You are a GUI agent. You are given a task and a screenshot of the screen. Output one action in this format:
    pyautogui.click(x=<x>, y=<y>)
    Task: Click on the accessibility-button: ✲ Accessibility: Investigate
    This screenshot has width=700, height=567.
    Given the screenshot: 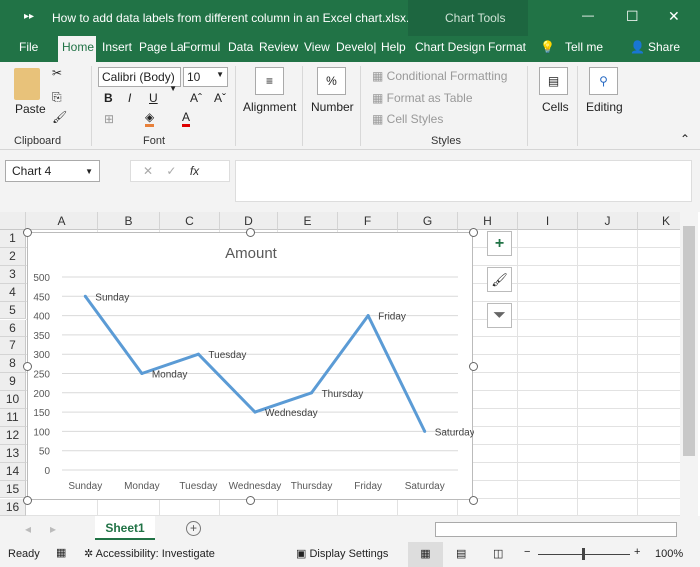 What is the action you would take?
    pyautogui.click(x=149, y=553)
    